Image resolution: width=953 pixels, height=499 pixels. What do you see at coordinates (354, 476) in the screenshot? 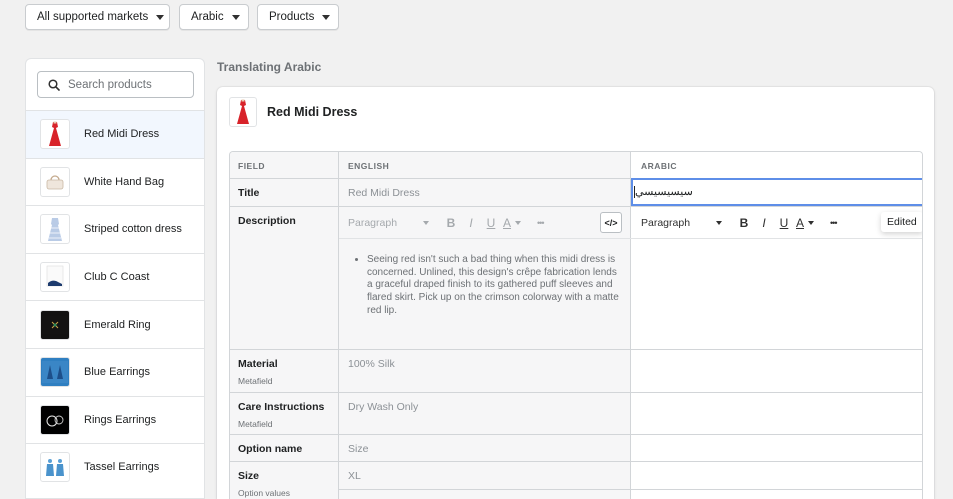
I see `english-value: XL` at bounding box center [354, 476].